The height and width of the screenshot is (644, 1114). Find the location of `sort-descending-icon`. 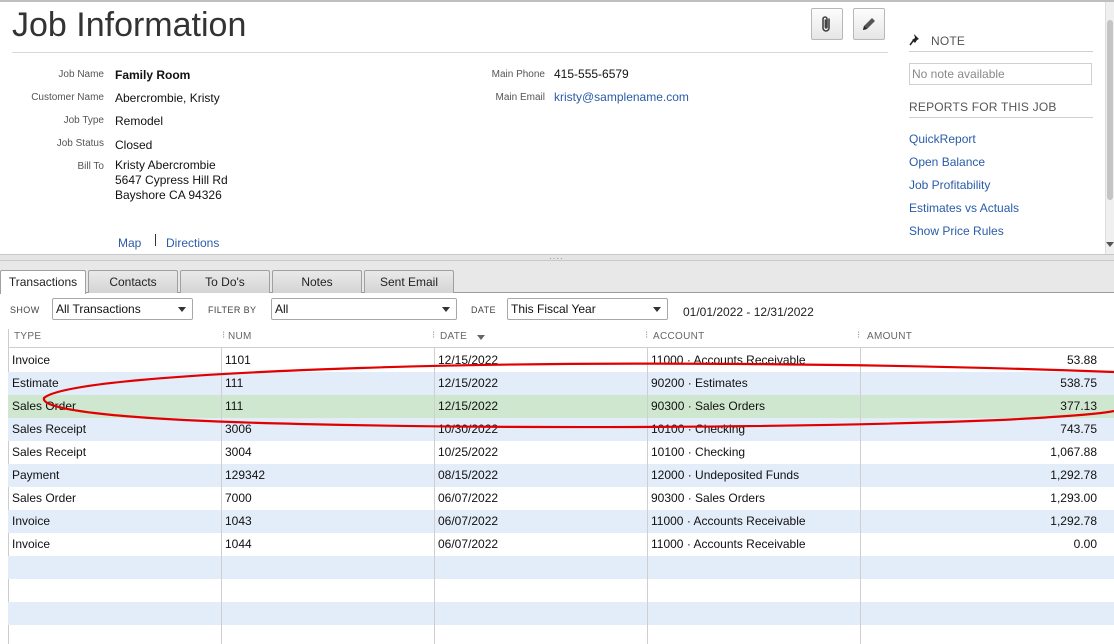

sort-descending-icon is located at coordinates (481, 338).